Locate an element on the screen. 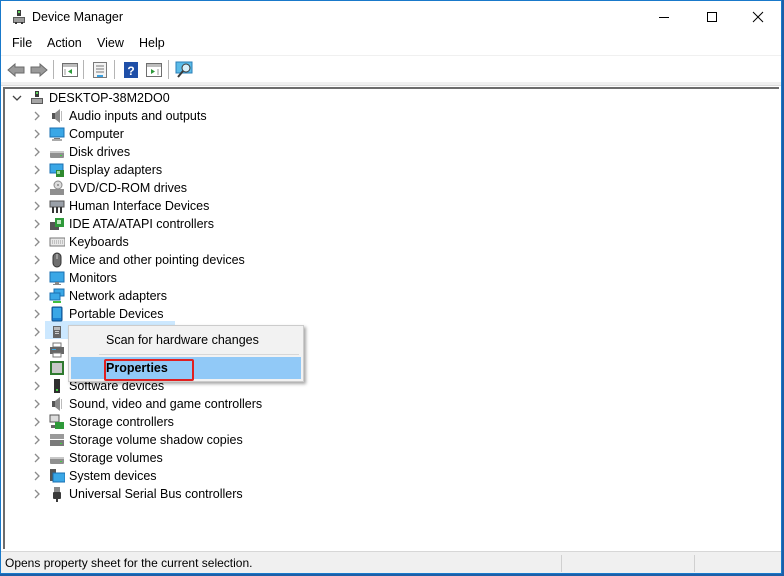 The width and height of the screenshot is (784, 576). help-icon: ? is located at coordinates (131, 70).